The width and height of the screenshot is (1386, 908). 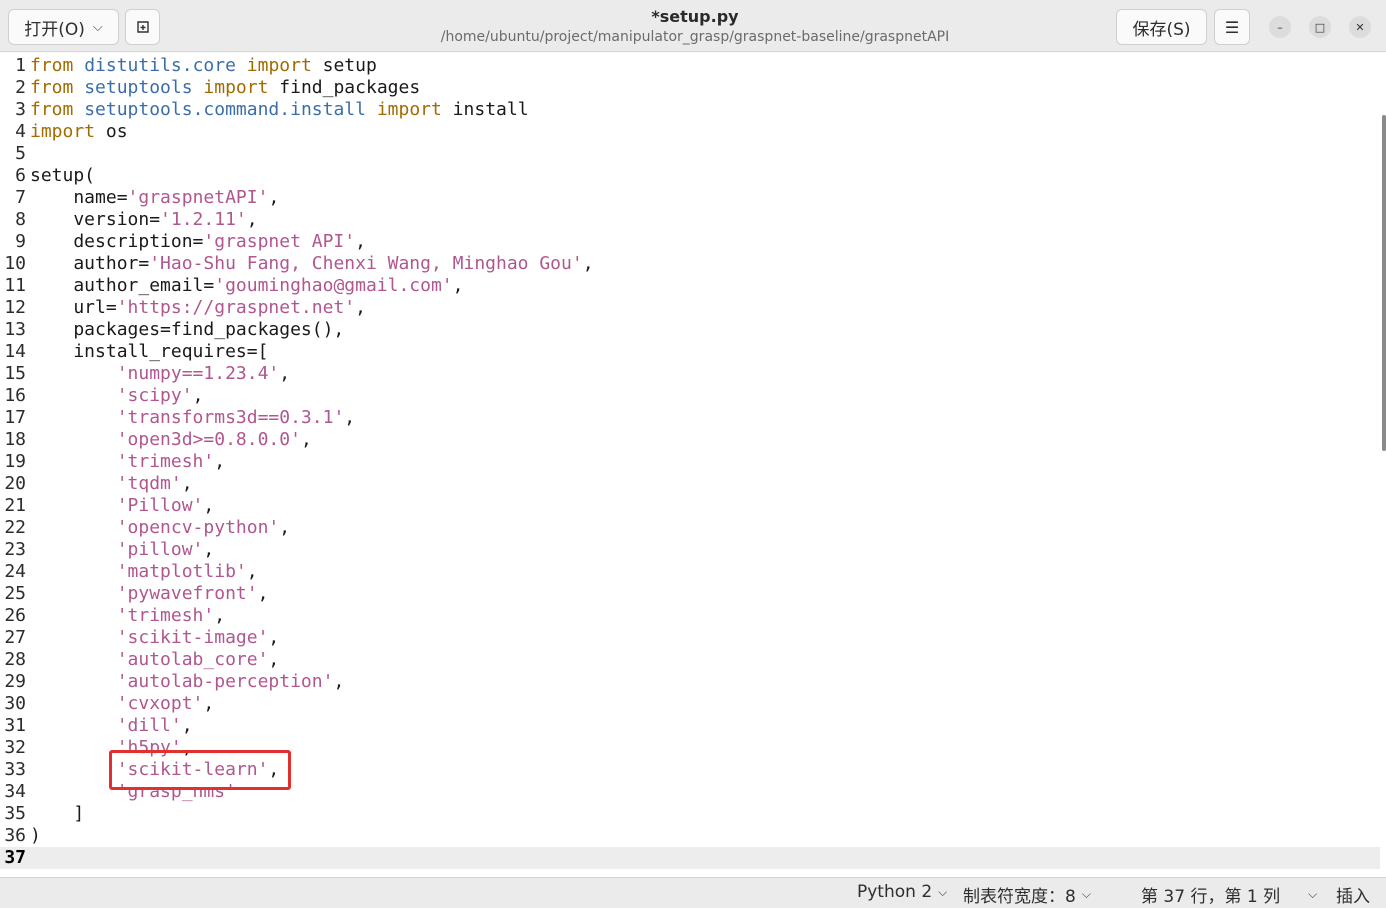 I want to click on code-line: 14 install_requires=[, so click(x=690, y=352).